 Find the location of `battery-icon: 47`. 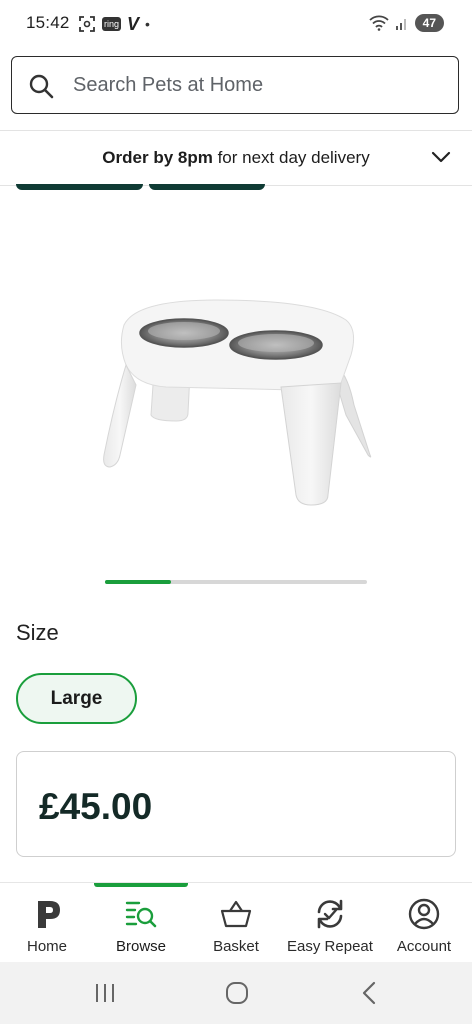

battery-icon: 47 is located at coordinates (429, 23).